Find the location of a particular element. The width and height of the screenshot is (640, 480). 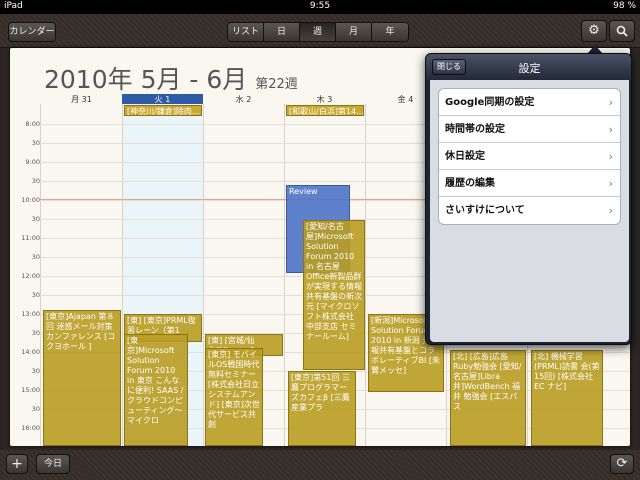

view-segmented-control: リスト 日 週 月 年 is located at coordinates (318, 32).